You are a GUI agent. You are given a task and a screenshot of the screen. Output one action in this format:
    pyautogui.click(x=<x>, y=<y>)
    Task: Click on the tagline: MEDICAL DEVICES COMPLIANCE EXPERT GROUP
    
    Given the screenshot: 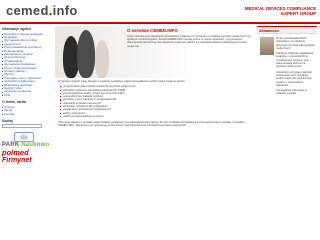 What is the action you would take?
    pyautogui.click(x=251, y=11)
    